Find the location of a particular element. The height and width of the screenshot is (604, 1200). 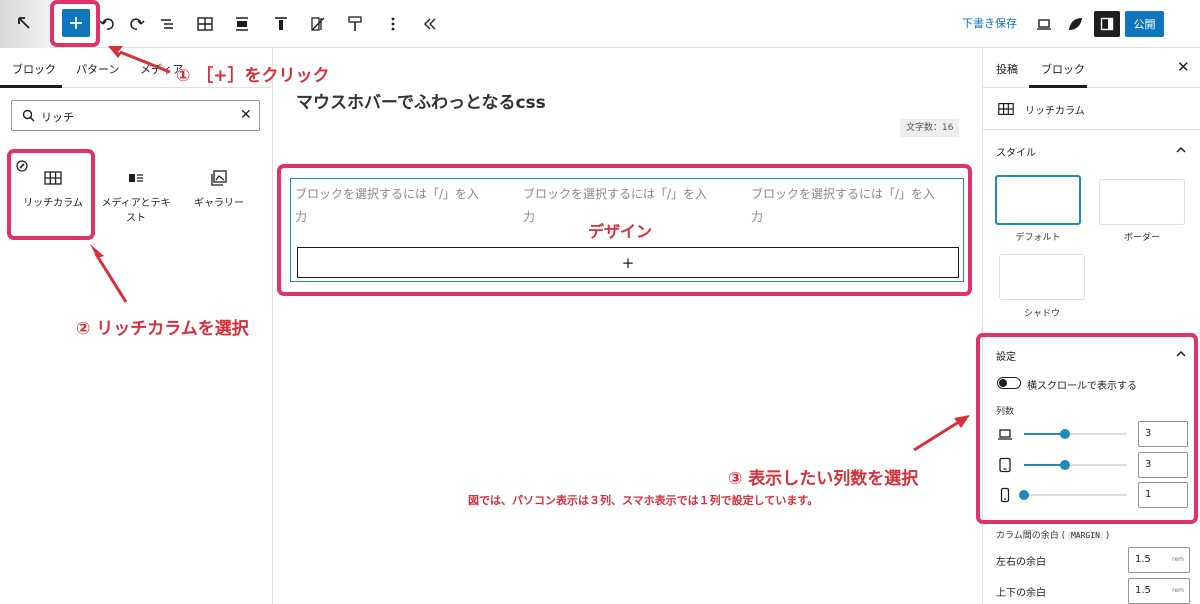

plus-icon is located at coordinates (76, 23).